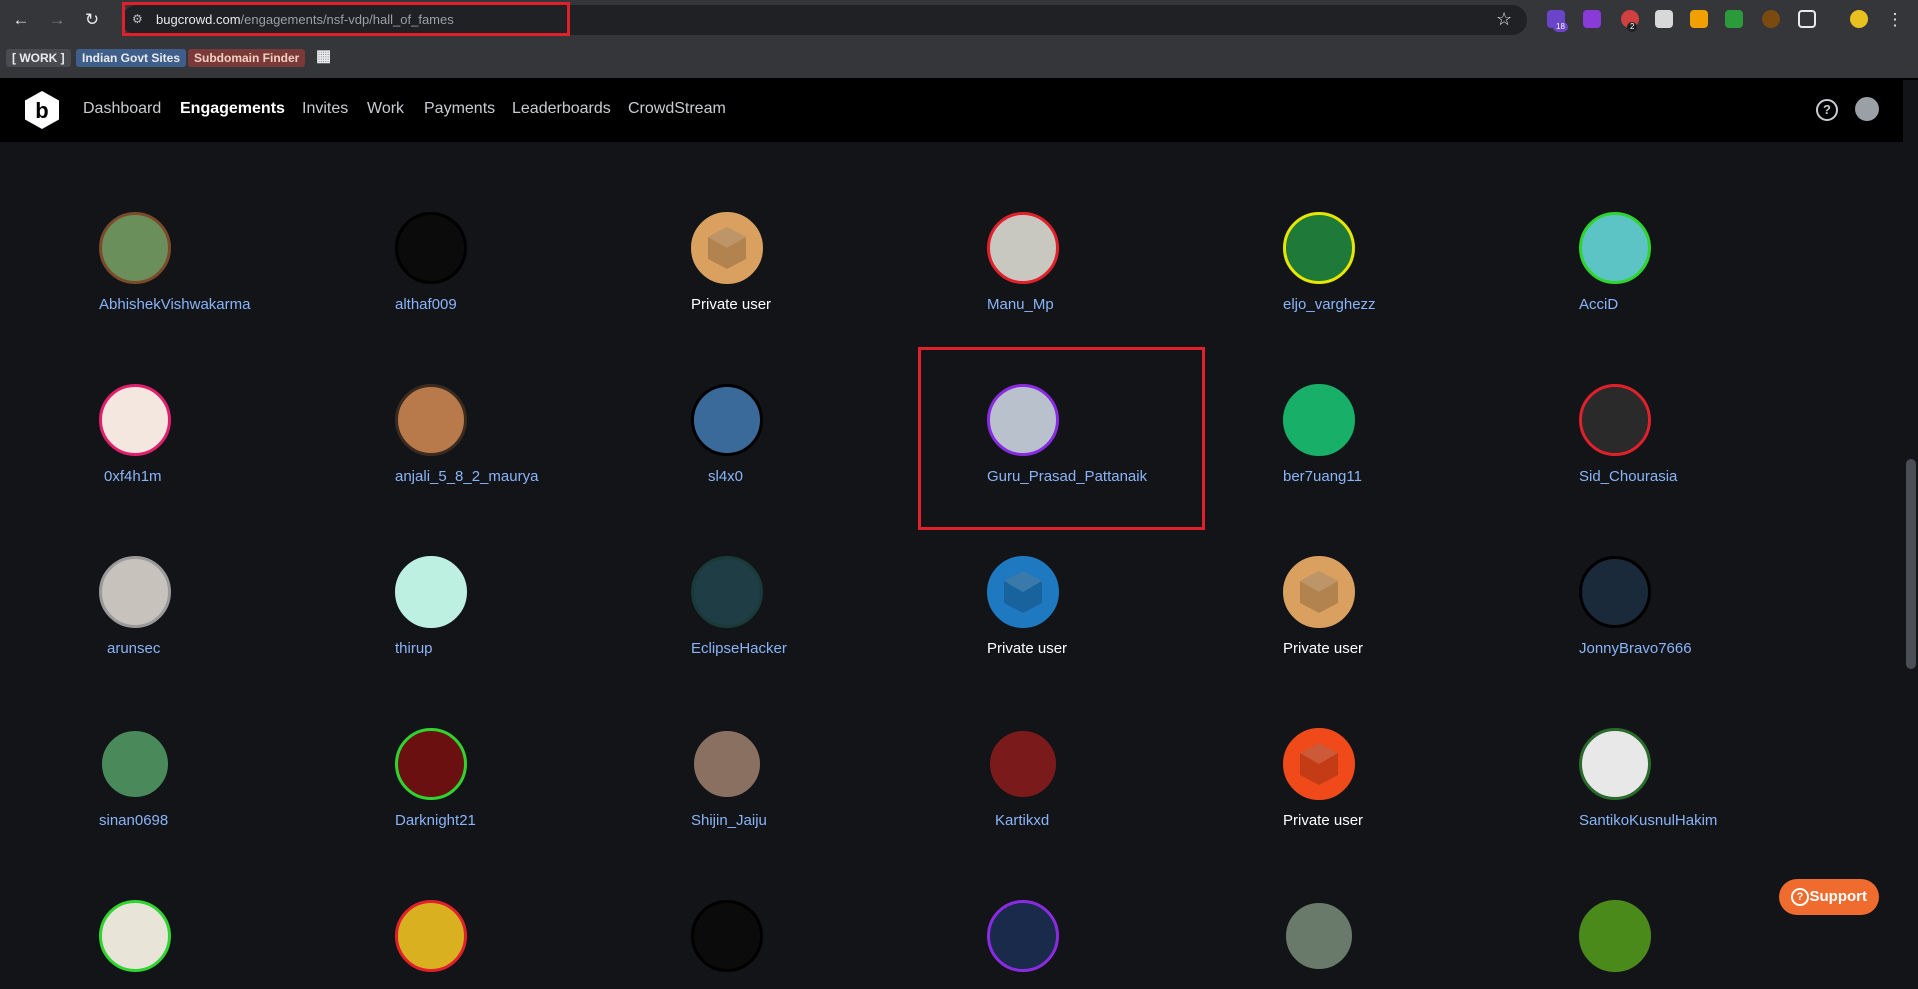 The width and height of the screenshot is (1918, 989). Describe the element at coordinates (131, 58) in the screenshot. I see `bookmark-indian-govt-sites: Indian Govt Sites` at that location.